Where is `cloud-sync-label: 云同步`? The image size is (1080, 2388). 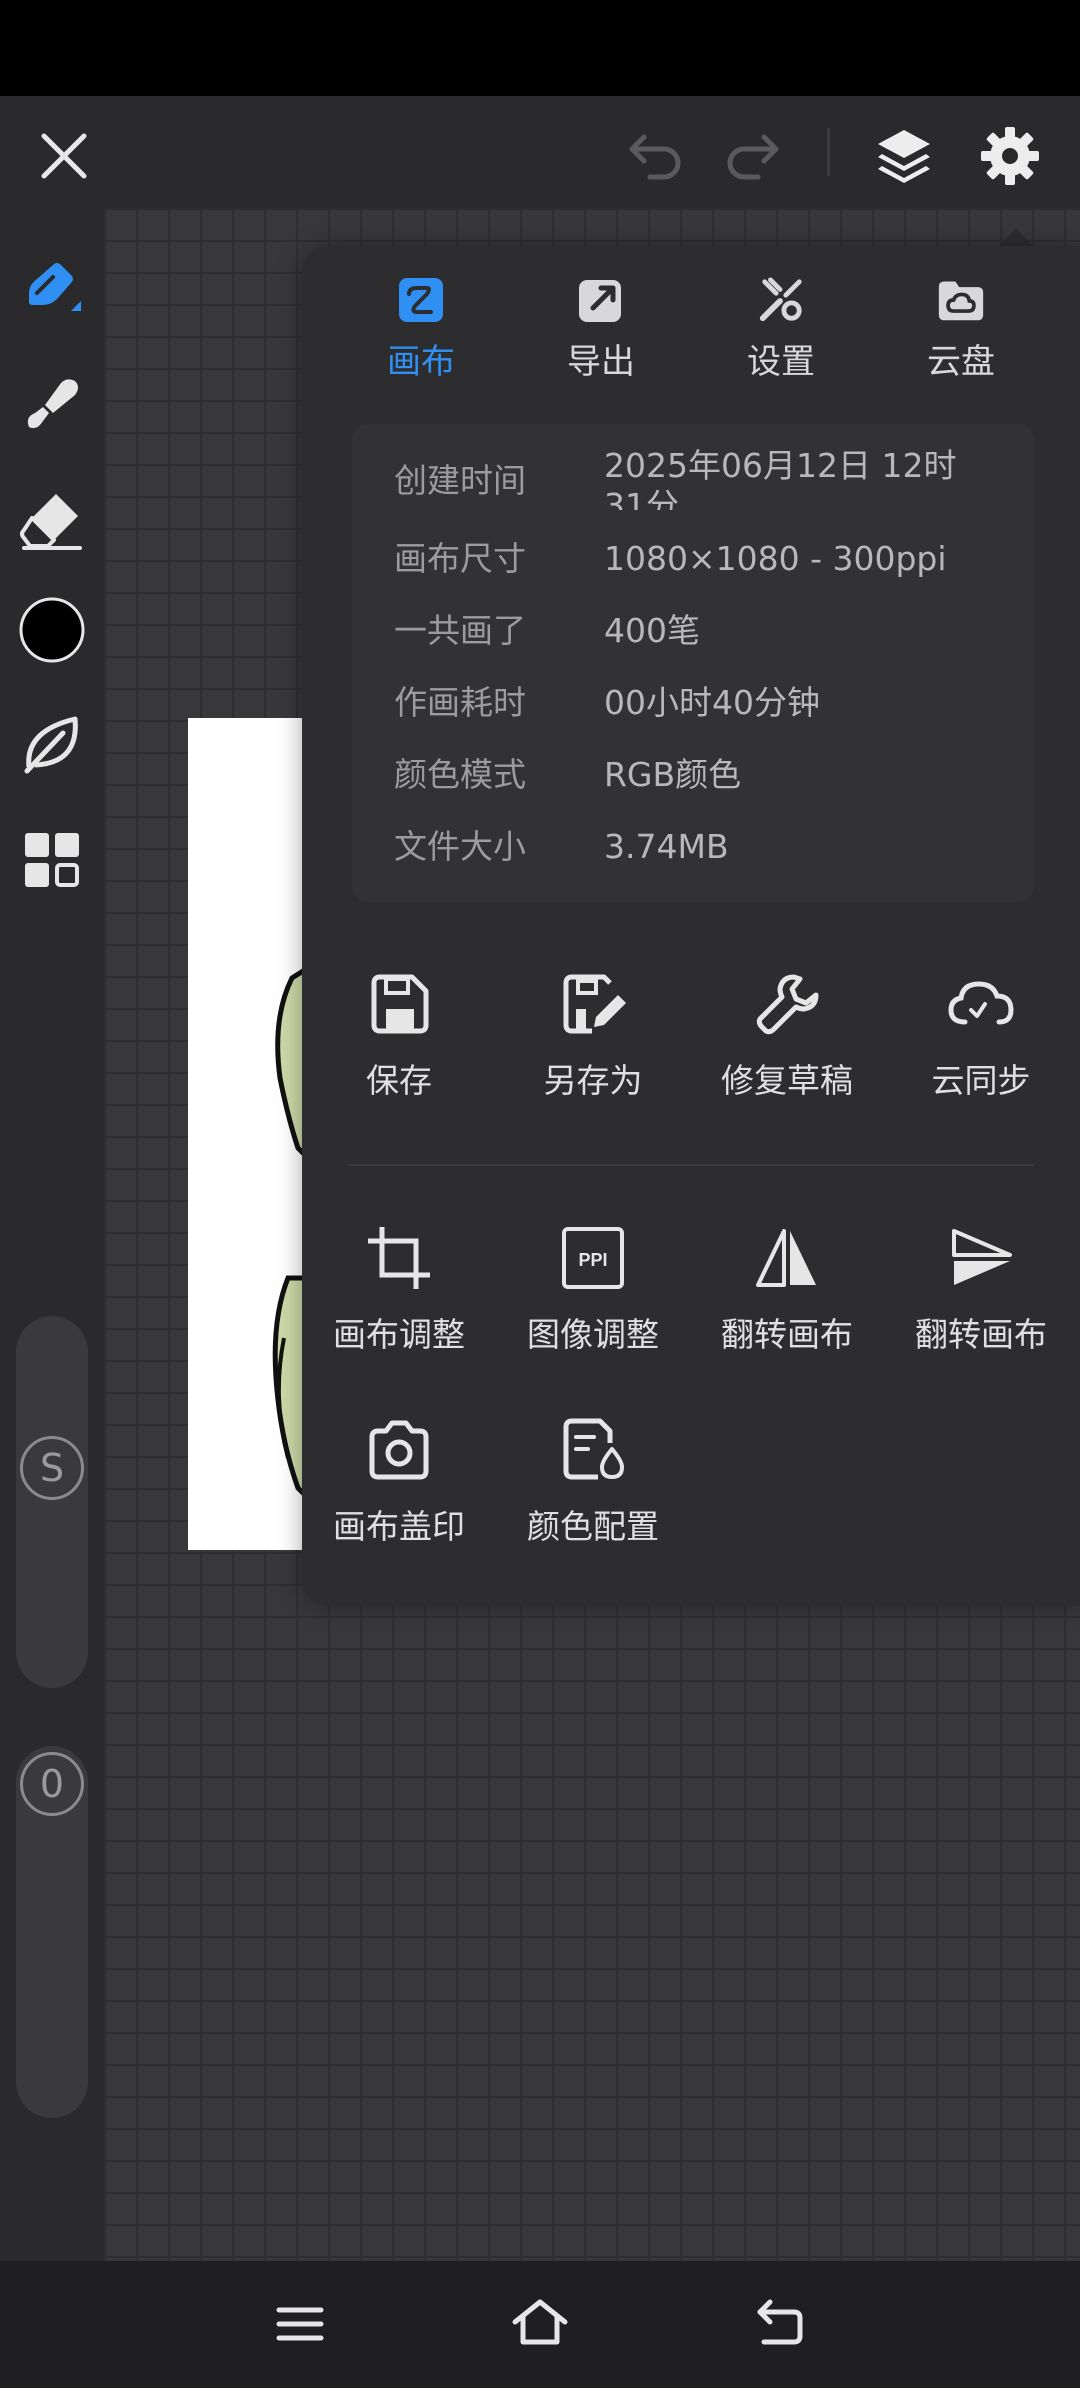 cloud-sync-label: 云同步 is located at coordinates (981, 1080).